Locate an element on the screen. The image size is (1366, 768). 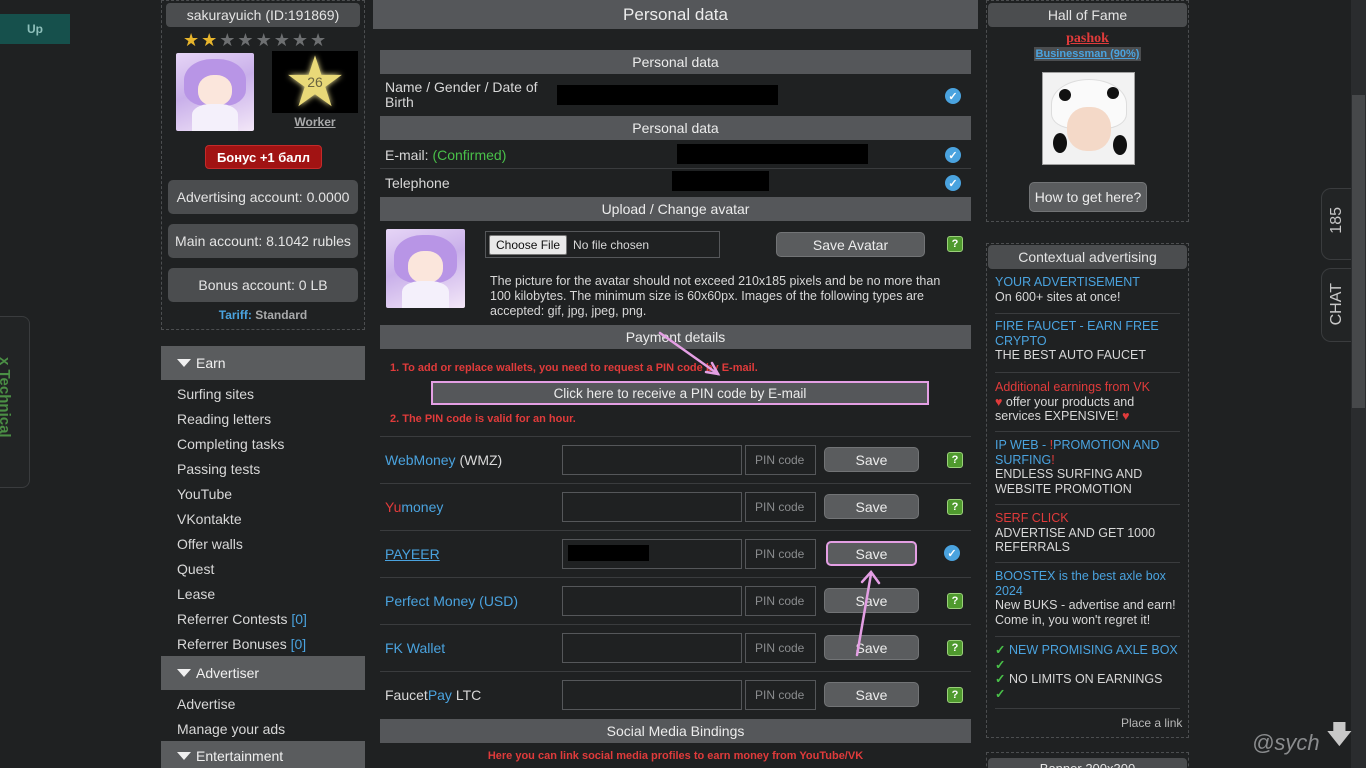
menu-header-entertainment: Entertainment is located at coordinates (263, 754).